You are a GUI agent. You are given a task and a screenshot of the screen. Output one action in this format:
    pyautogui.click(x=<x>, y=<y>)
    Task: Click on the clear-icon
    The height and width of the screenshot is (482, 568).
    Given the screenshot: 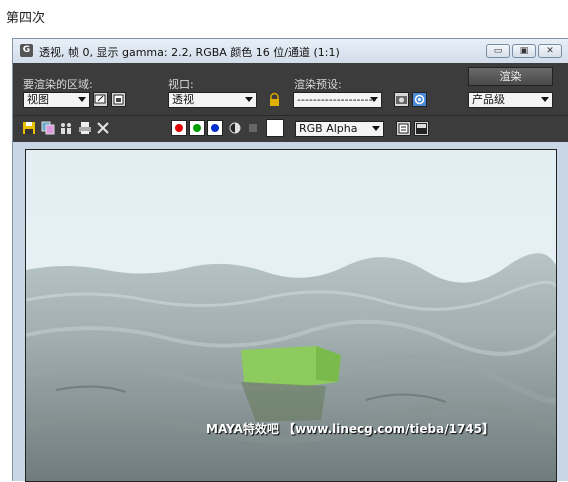 What is the action you would take?
    pyautogui.click(x=103, y=128)
    